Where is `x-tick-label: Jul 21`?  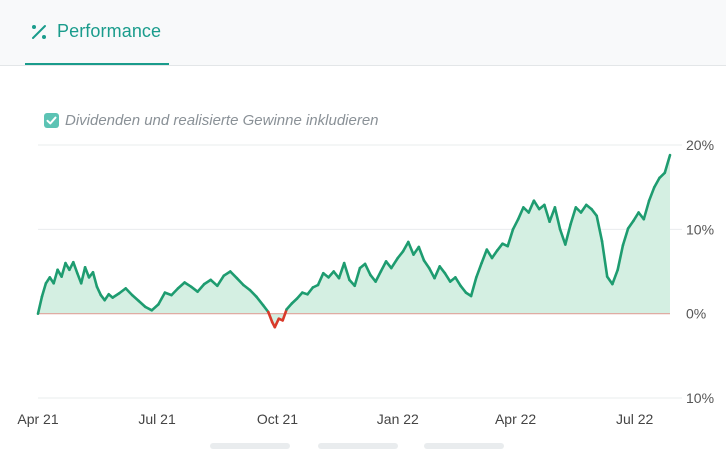
x-tick-label: Jul 21 is located at coordinates (157, 419).